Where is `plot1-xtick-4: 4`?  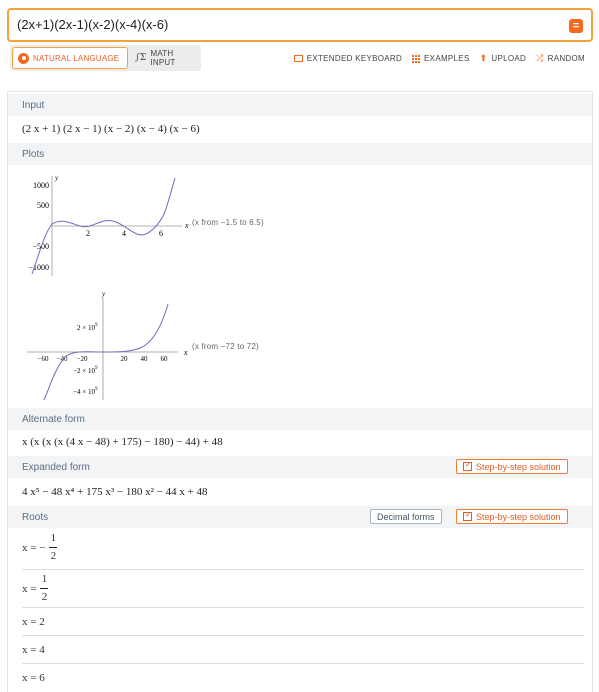 plot1-xtick-4: 4 is located at coordinates (124, 233).